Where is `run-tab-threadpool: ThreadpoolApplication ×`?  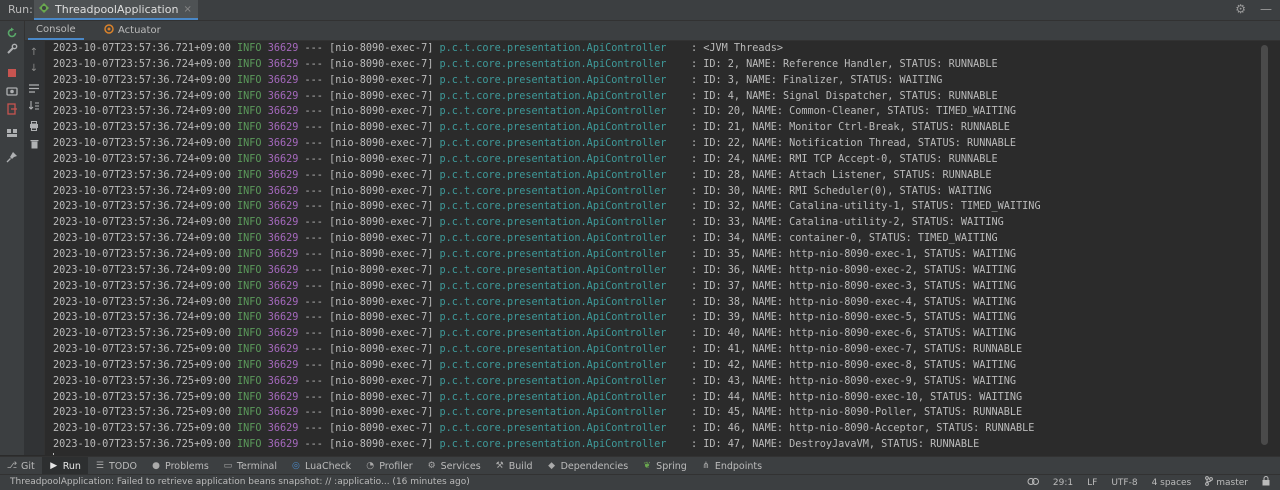
run-tab-threadpool: ThreadpoolApplication × is located at coordinates (116, 10).